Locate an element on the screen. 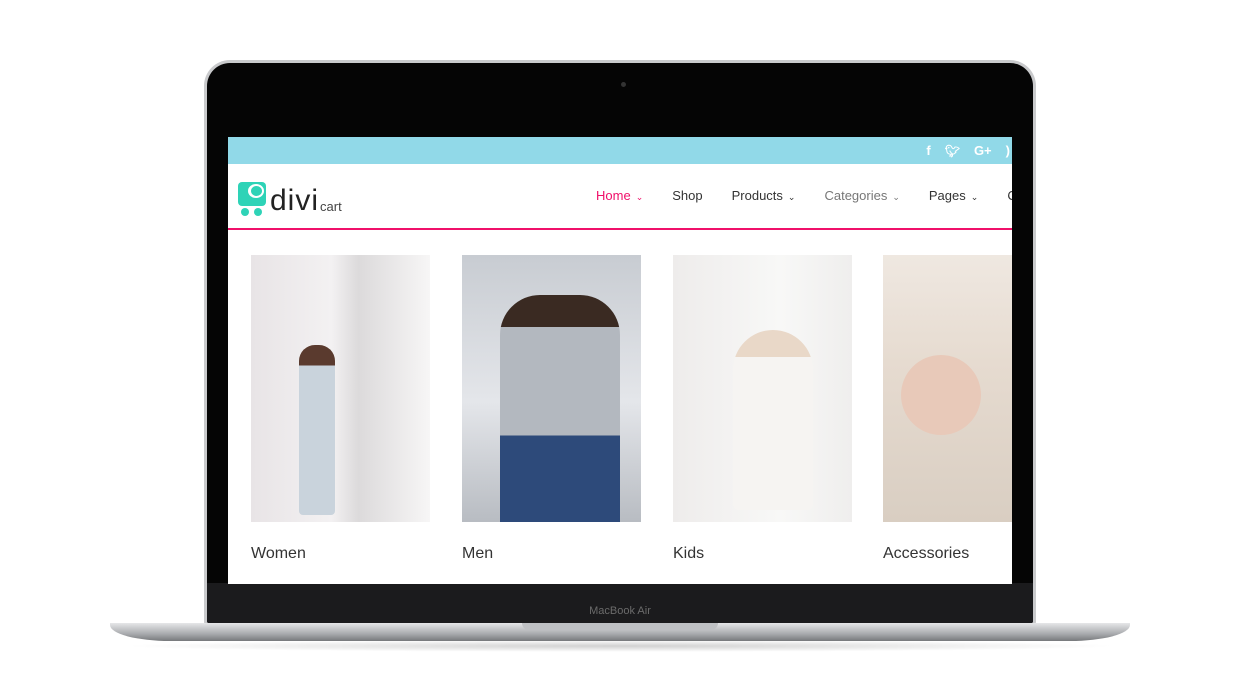 The image size is (1242, 699). category-card-men: Men is located at coordinates (551, 409).